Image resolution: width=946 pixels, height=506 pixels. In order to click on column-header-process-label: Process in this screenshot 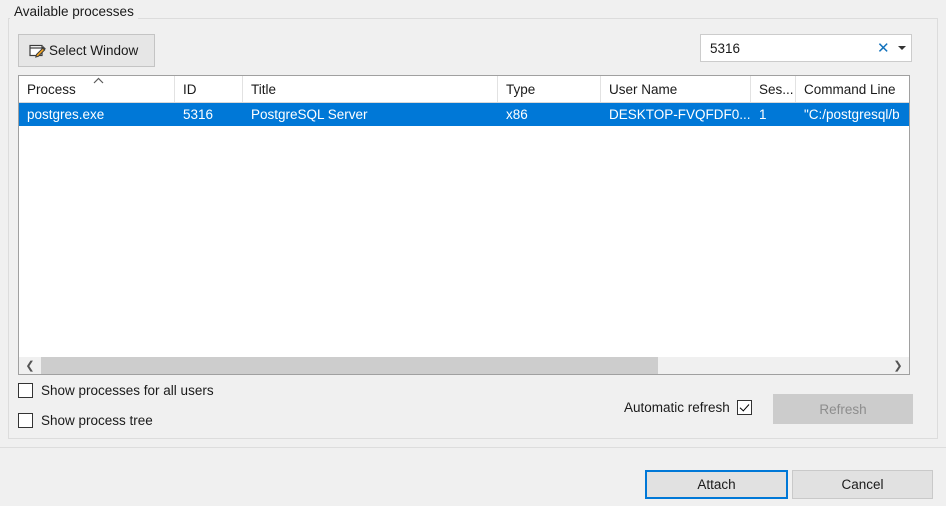, I will do `click(51, 89)`.